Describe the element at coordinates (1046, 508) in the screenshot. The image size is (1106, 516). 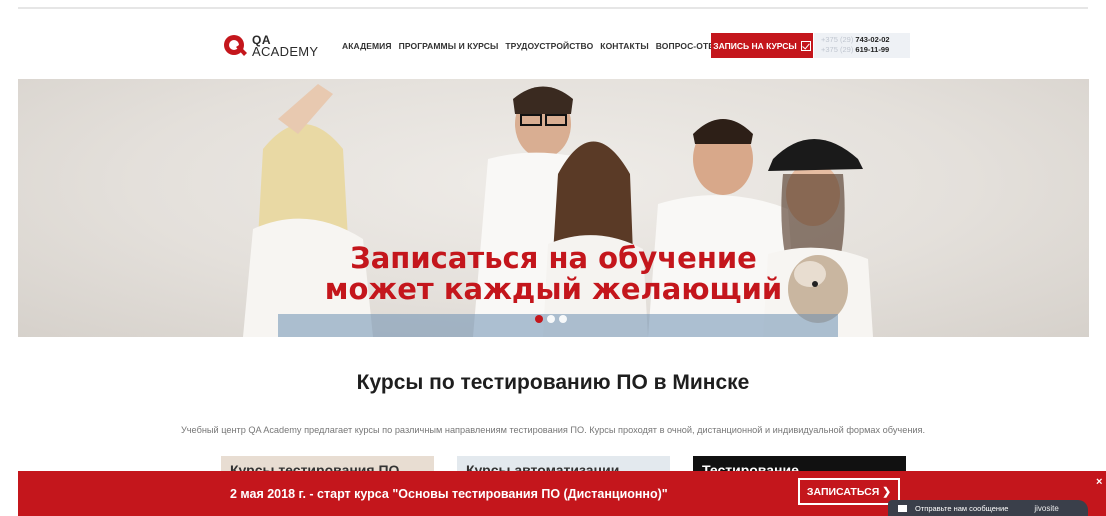
I see `chat-brand: jivosite` at that location.